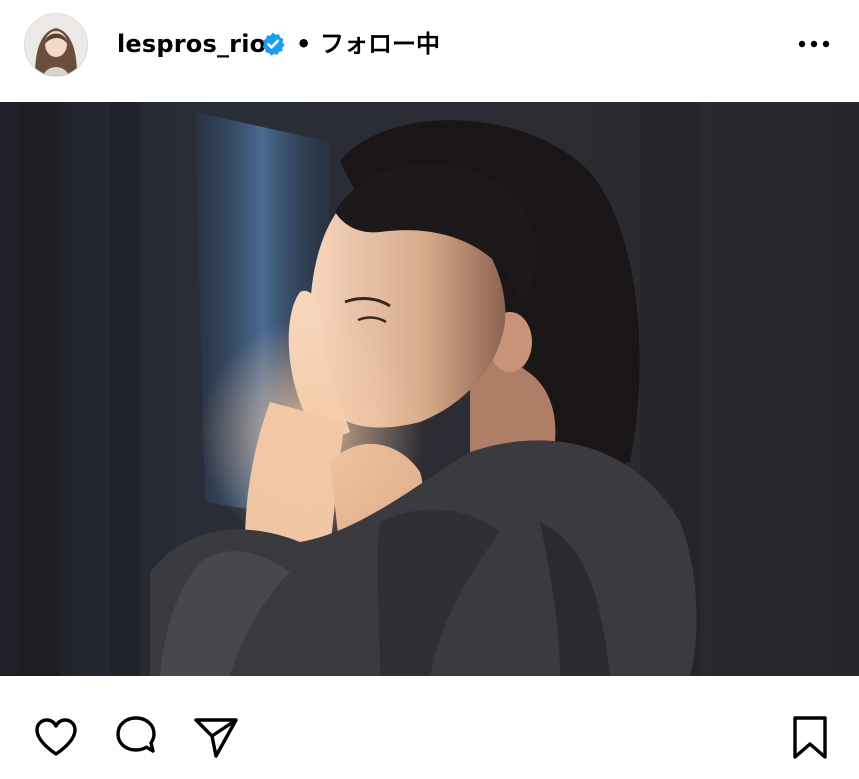  What do you see at coordinates (136, 738) in the screenshot?
I see `comment-icon` at bounding box center [136, 738].